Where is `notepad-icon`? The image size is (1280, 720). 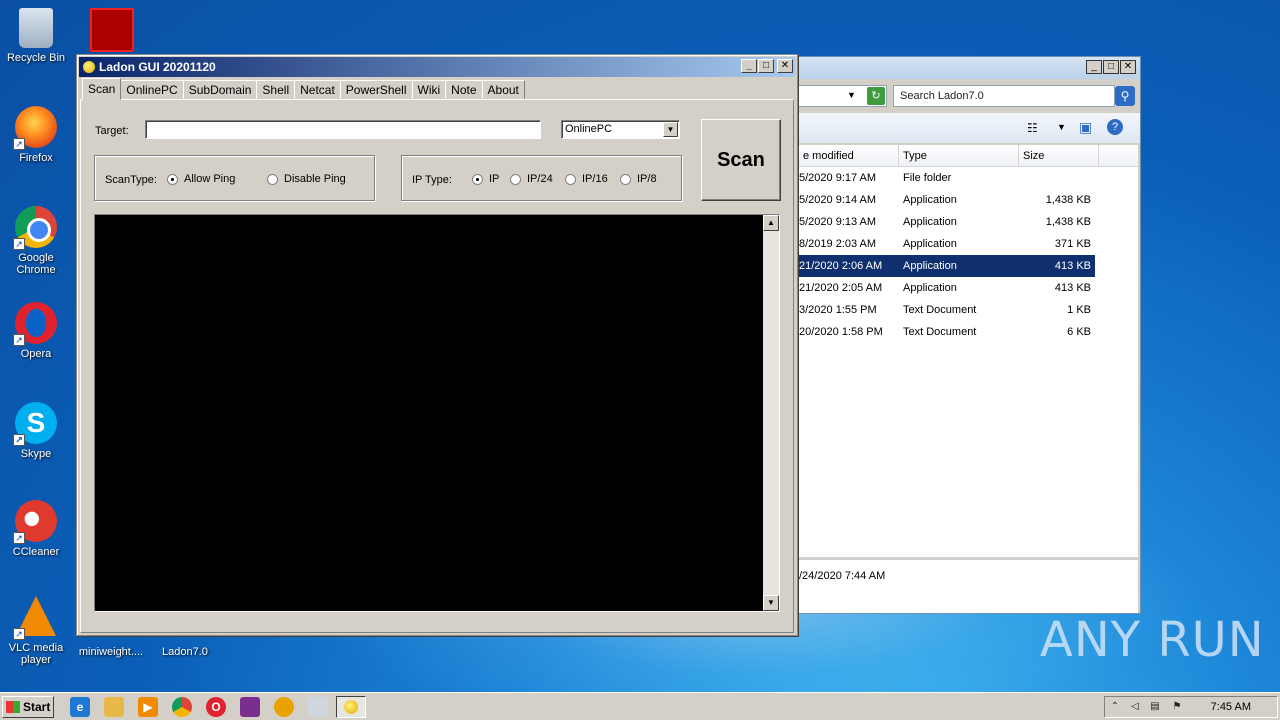
notepad-icon is located at coordinates (318, 707).